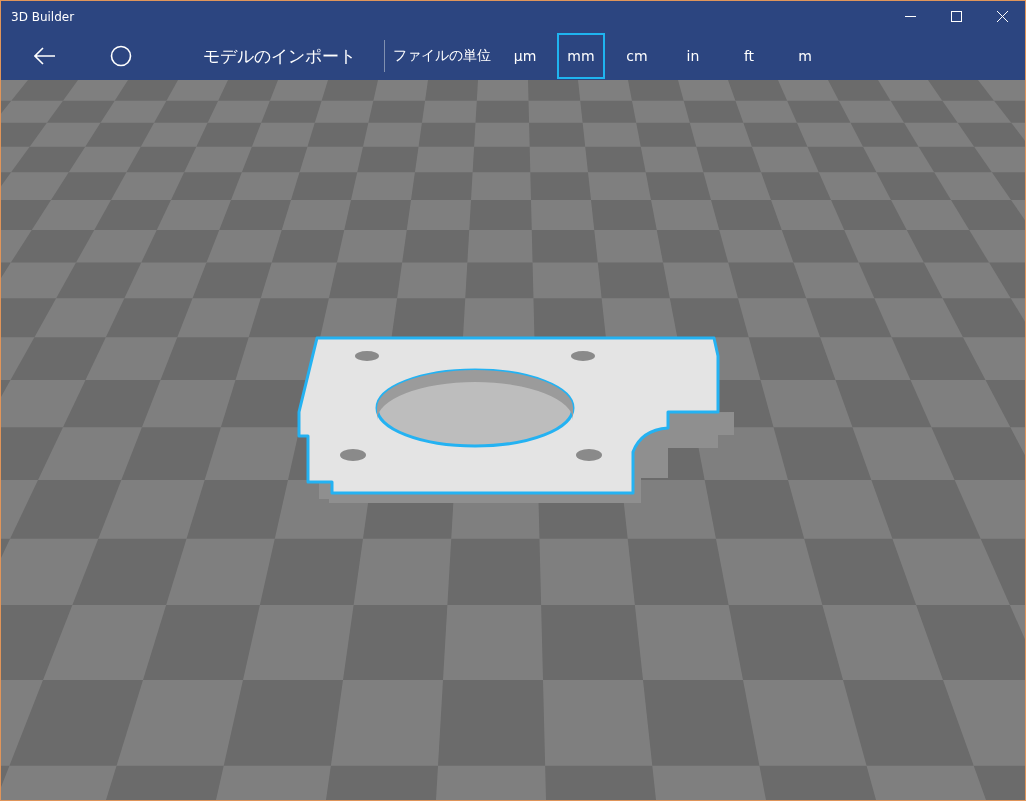 This screenshot has height=801, width=1026. What do you see at coordinates (121, 56) in the screenshot?
I see `circle-icon` at bounding box center [121, 56].